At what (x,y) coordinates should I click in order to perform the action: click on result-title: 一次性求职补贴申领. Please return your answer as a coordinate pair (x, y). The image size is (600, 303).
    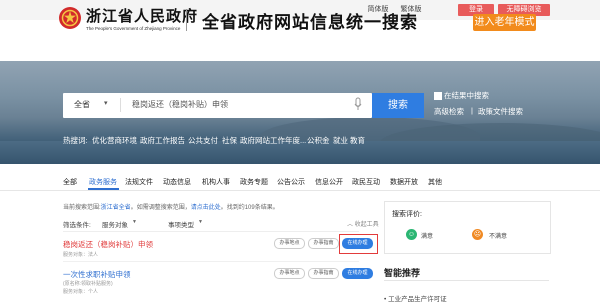
    Looking at the image, I should click on (97, 274).